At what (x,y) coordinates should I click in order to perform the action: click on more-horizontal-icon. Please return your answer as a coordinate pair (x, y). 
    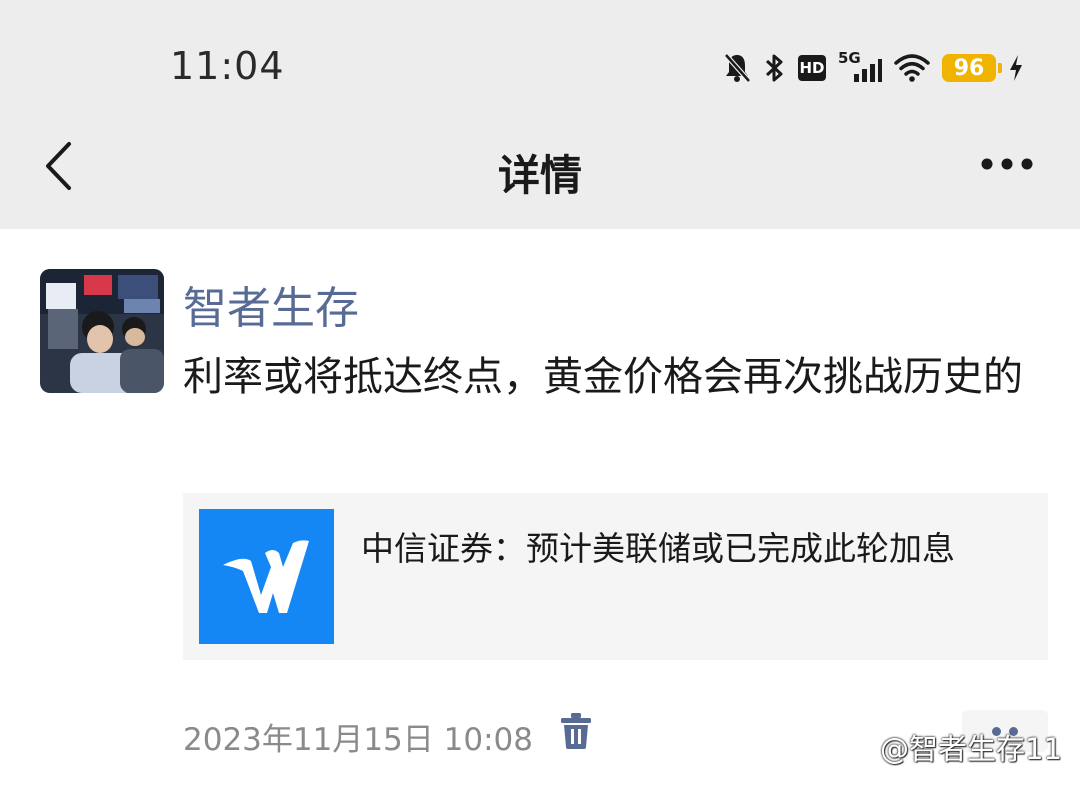
    Looking at the image, I should click on (1007, 164).